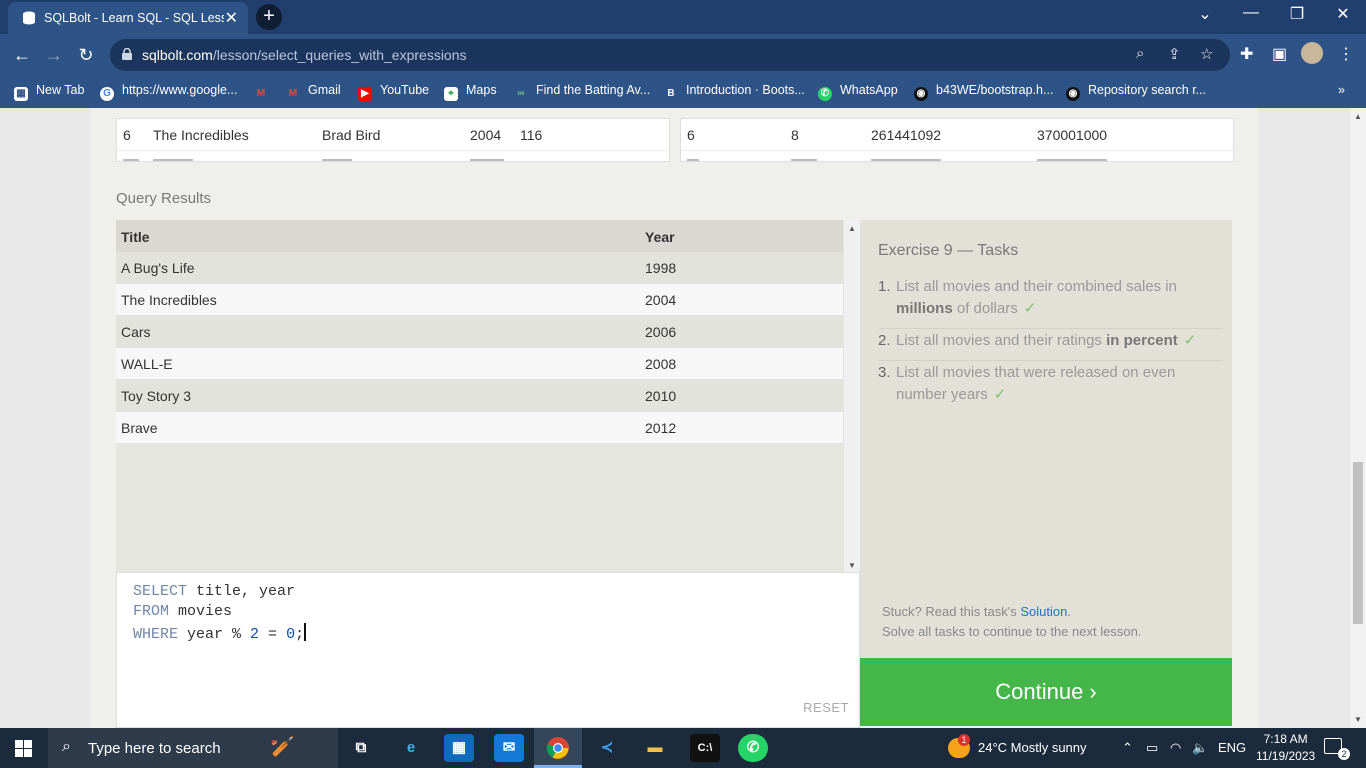 The width and height of the screenshot is (1366, 768). What do you see at coordinates (671, 93) in the screenshot?
I see `bootstrap-icon: B` at bounding box center [671, 93].